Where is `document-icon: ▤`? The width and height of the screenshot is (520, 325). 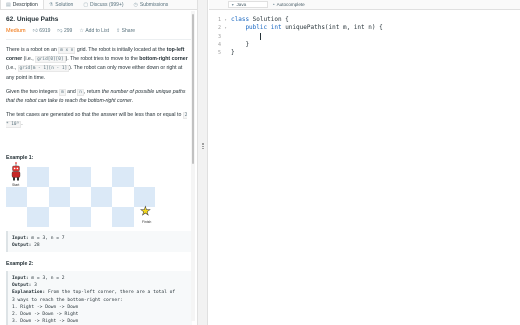
document-icon: ▤ is located at coordinates (8, 4).